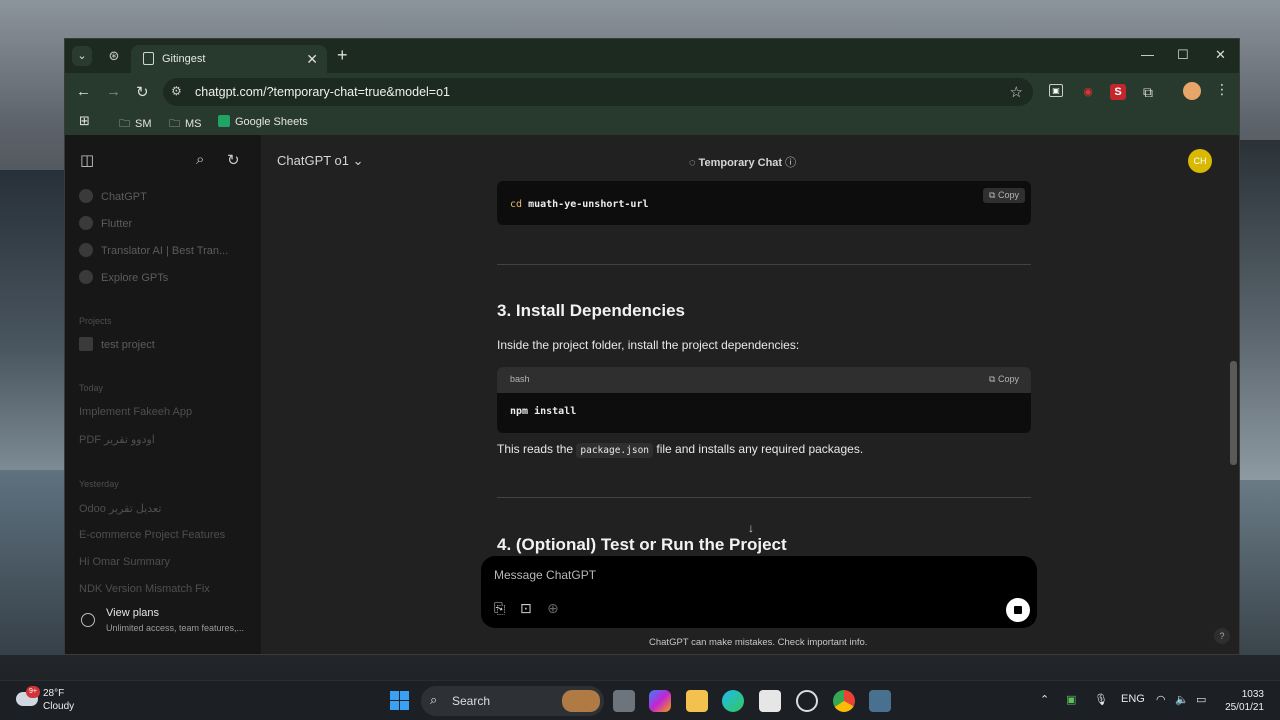  What do you see at coordinates (545, 575) in the screenshot?
I see `message-input: Message ChatGPT` at bounding box center [545, 575].